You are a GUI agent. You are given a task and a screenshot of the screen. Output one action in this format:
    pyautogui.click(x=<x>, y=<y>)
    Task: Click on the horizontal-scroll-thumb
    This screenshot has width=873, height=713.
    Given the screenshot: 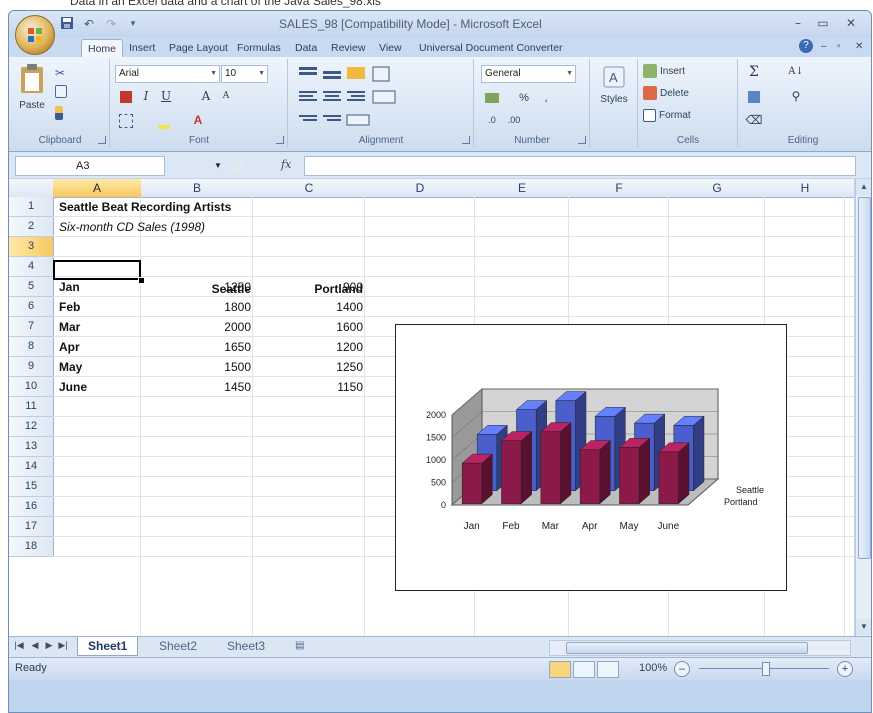 What is the action you would take?
    pyautogui.click(x=687, y=648)
    